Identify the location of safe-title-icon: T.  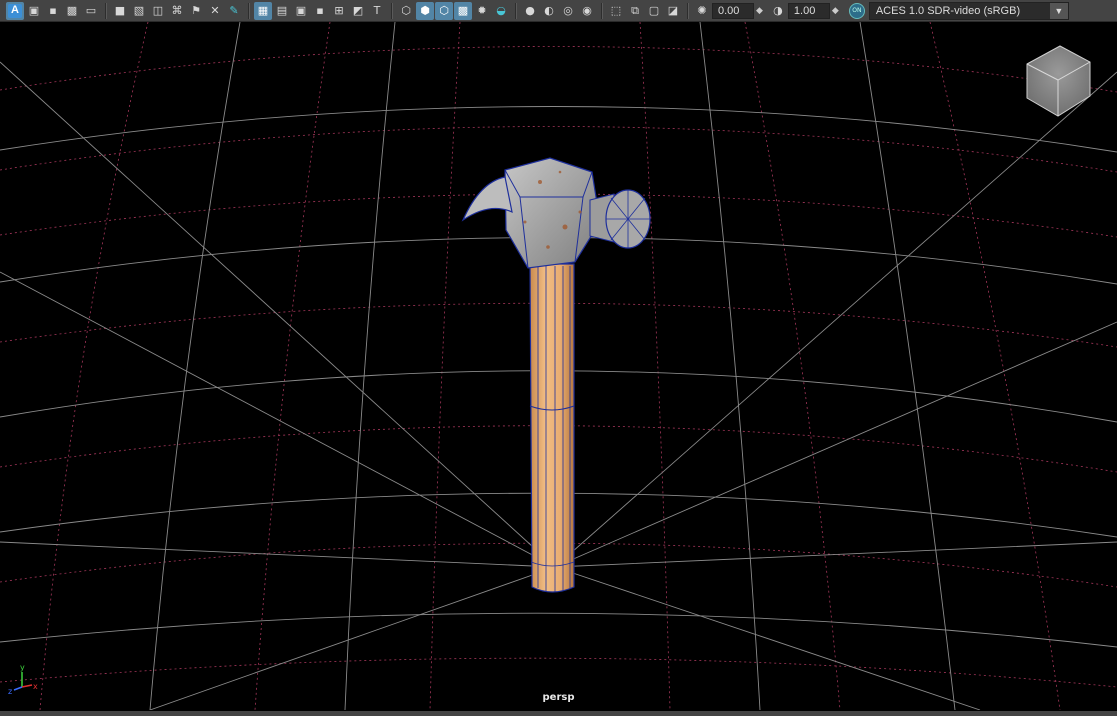
(377, 10).